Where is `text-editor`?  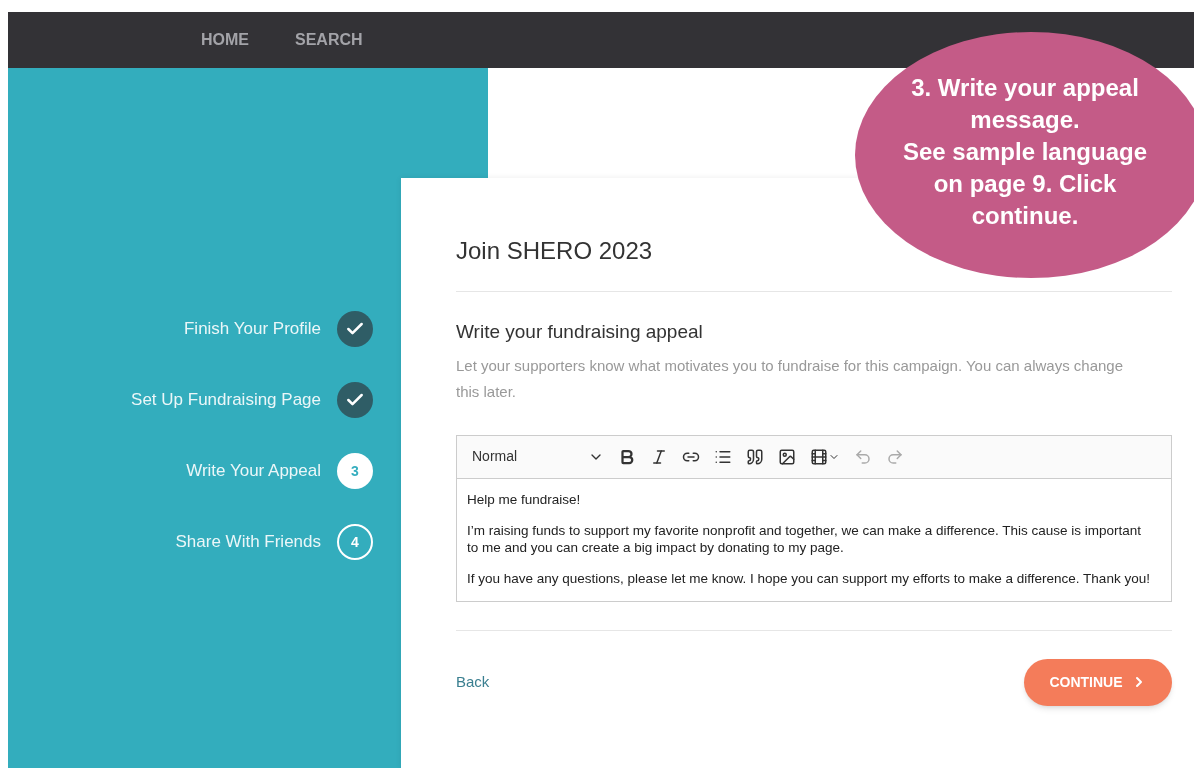 text-editor is located at coordinates (814, 518).